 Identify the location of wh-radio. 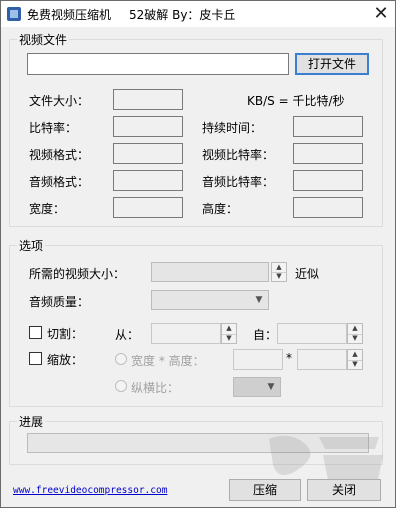
(121, 359).